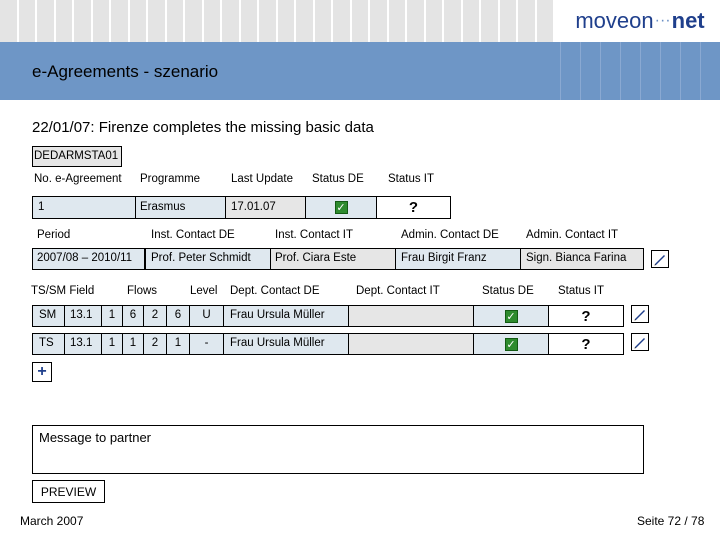 The height and width of the screenshot is (540, 720). What do you see at coordinates (265, 207) in the screenshot?
I see `agreement-last-update: 17.01.07` at bounding box center [265, 207].